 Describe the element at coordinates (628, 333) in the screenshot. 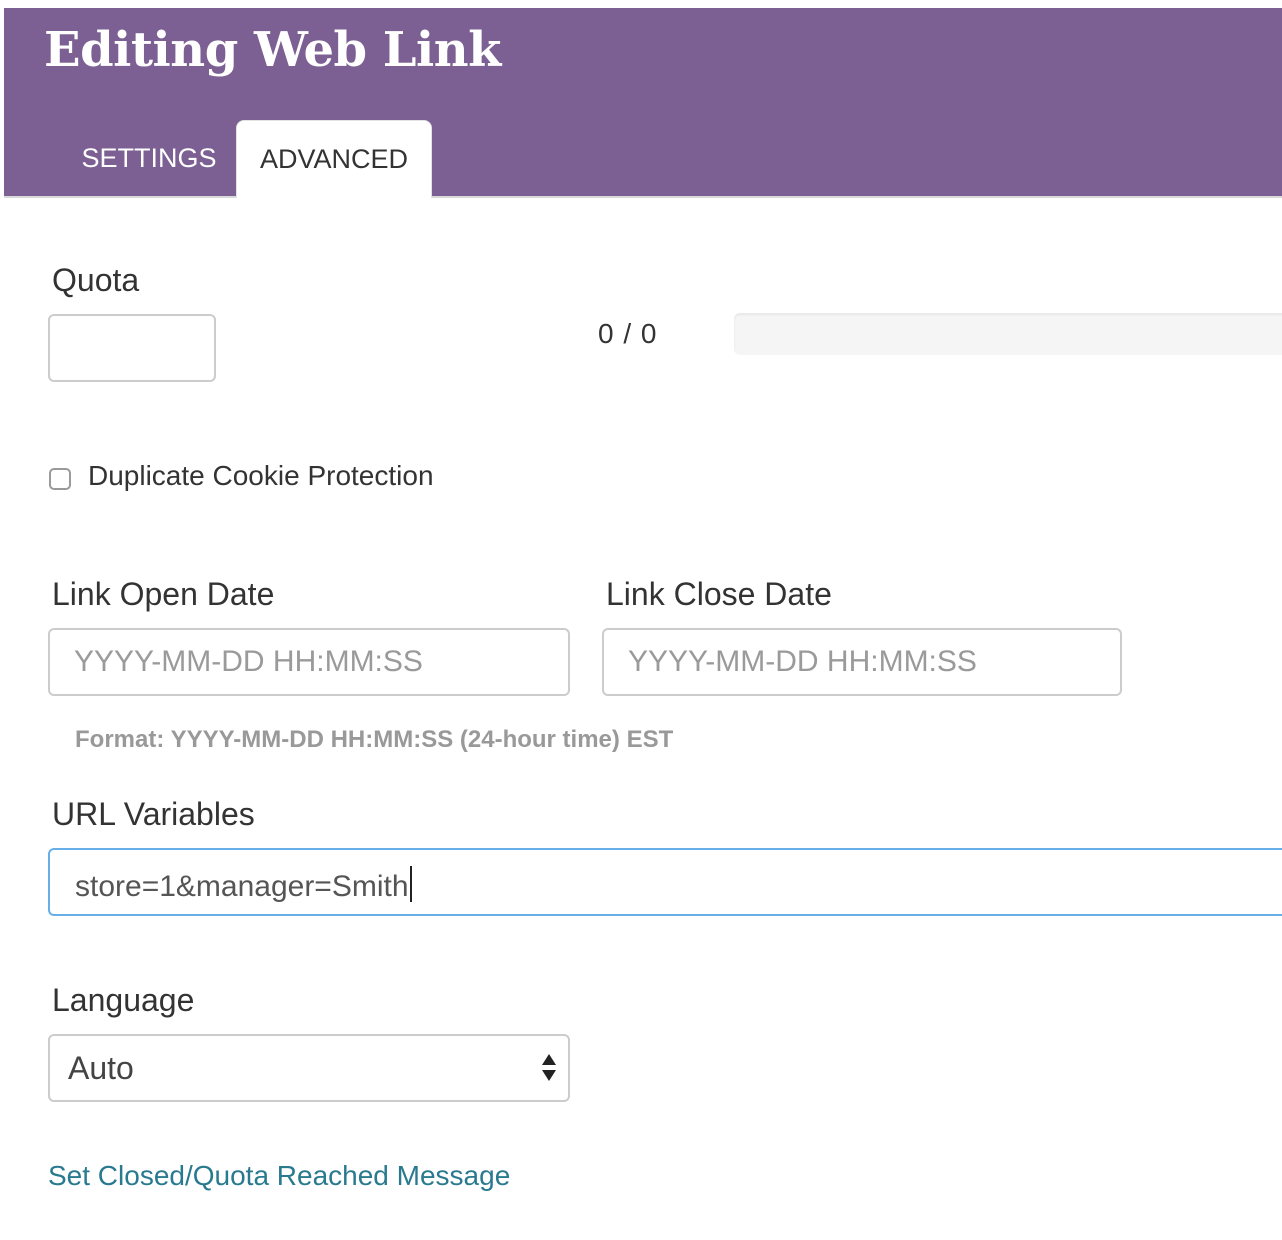

I see `quota-count: 0 / 0` at that location.